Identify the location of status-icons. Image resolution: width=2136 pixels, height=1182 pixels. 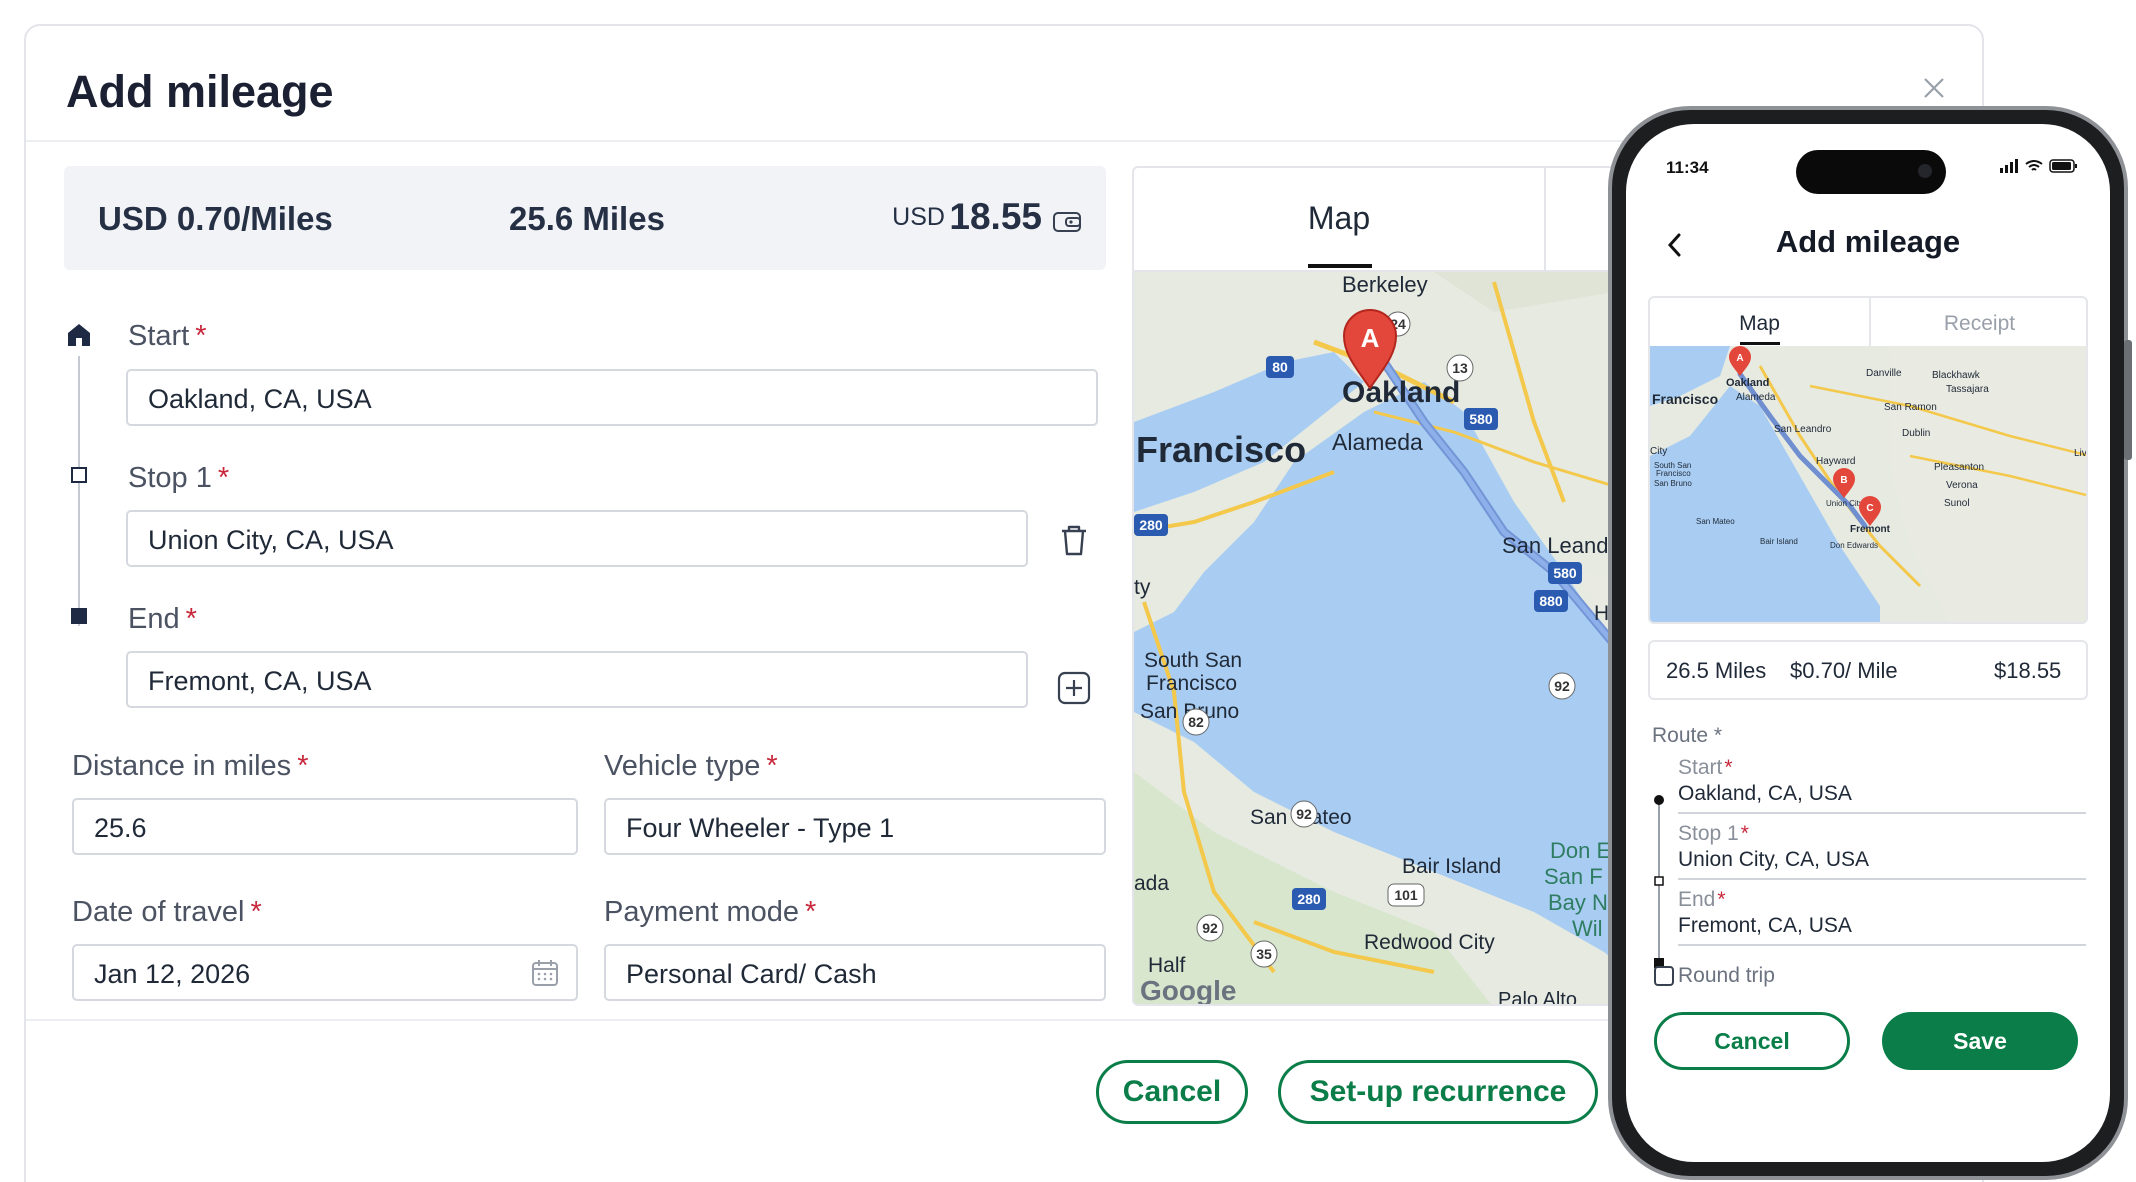
(2038, 166).